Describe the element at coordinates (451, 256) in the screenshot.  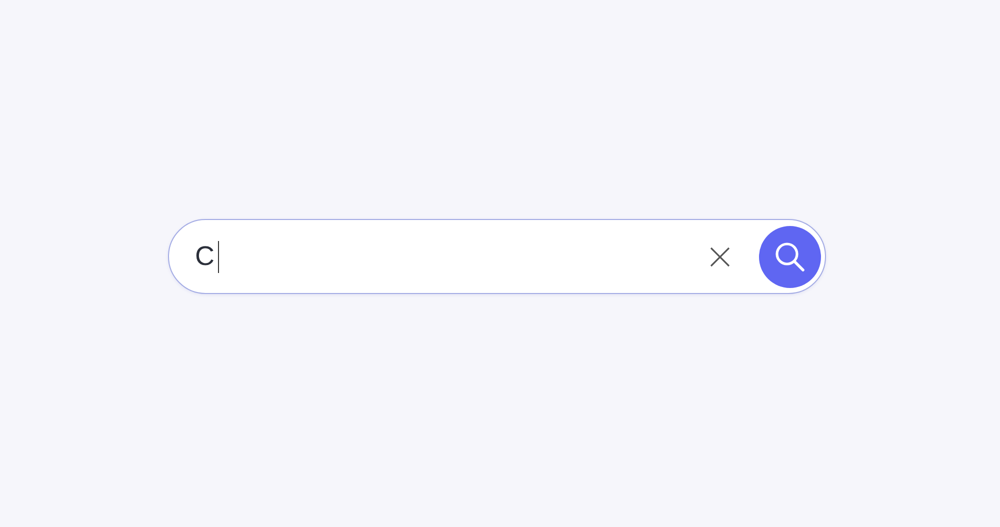
I see `search-input-field: C` at that location.